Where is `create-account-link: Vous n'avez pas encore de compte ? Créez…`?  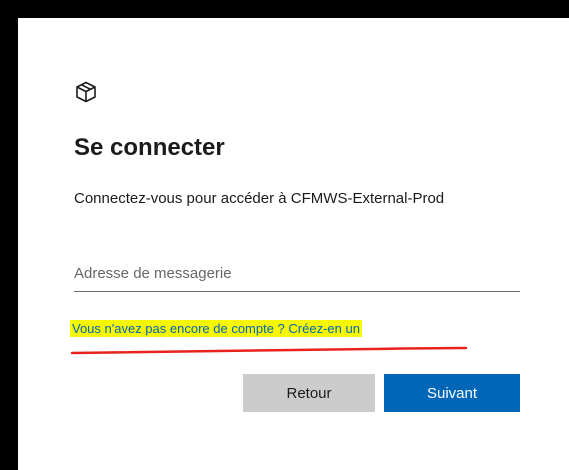 create-account-link: Vous n'avez pas encore de compte ? Créez… is located at coordinates (216, 328).